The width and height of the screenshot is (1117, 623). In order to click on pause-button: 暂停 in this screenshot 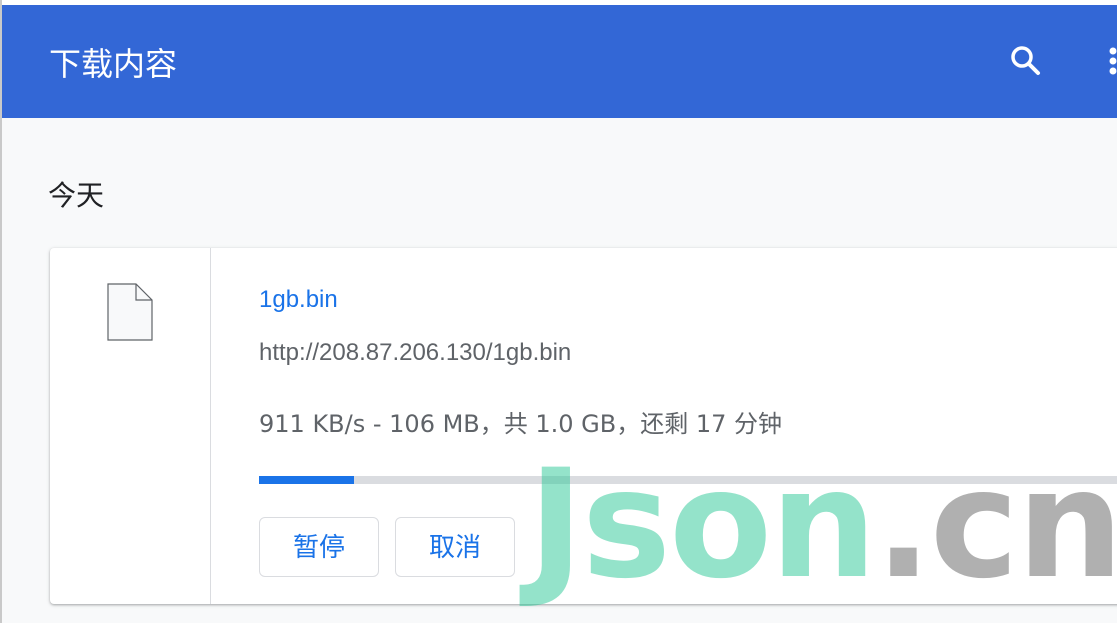, I will do `click(319, 547)`.